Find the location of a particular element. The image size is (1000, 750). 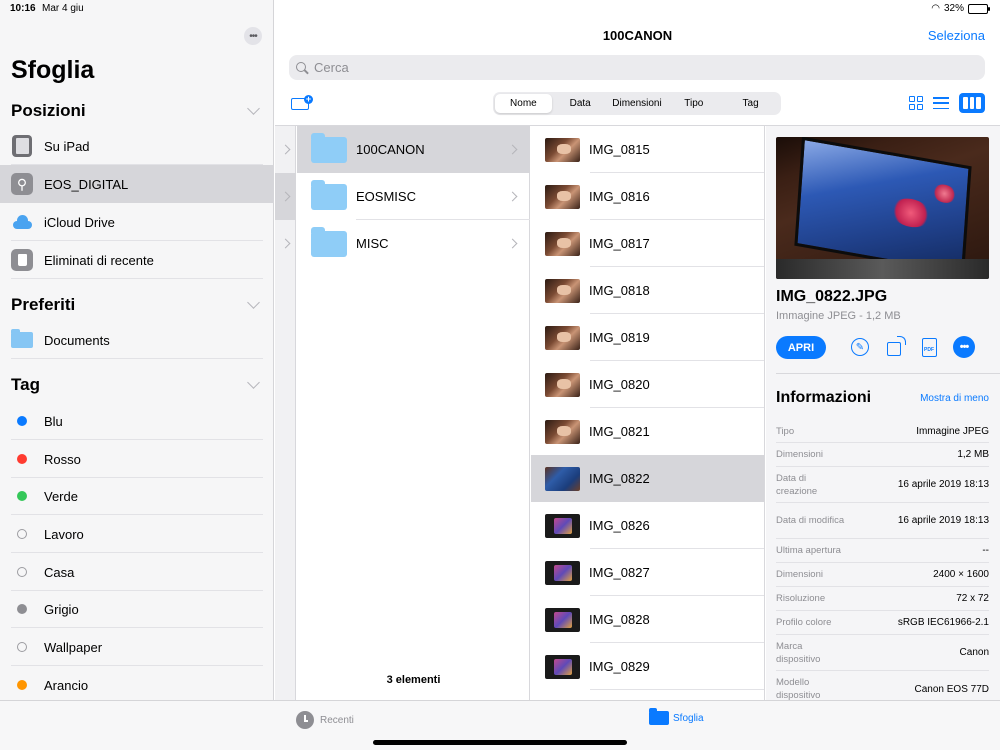

sort-option-date: Data is located at coordinates (580, 103).